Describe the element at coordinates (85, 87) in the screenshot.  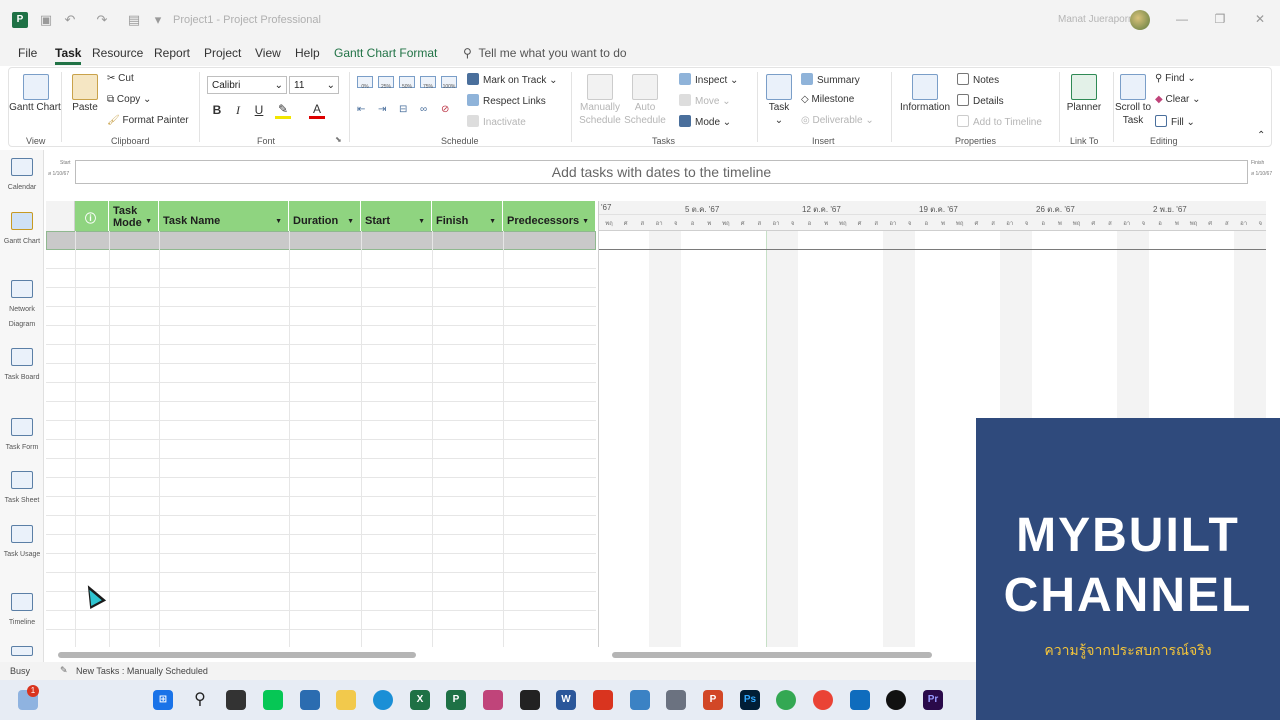
I see `paste-icon` at that location.